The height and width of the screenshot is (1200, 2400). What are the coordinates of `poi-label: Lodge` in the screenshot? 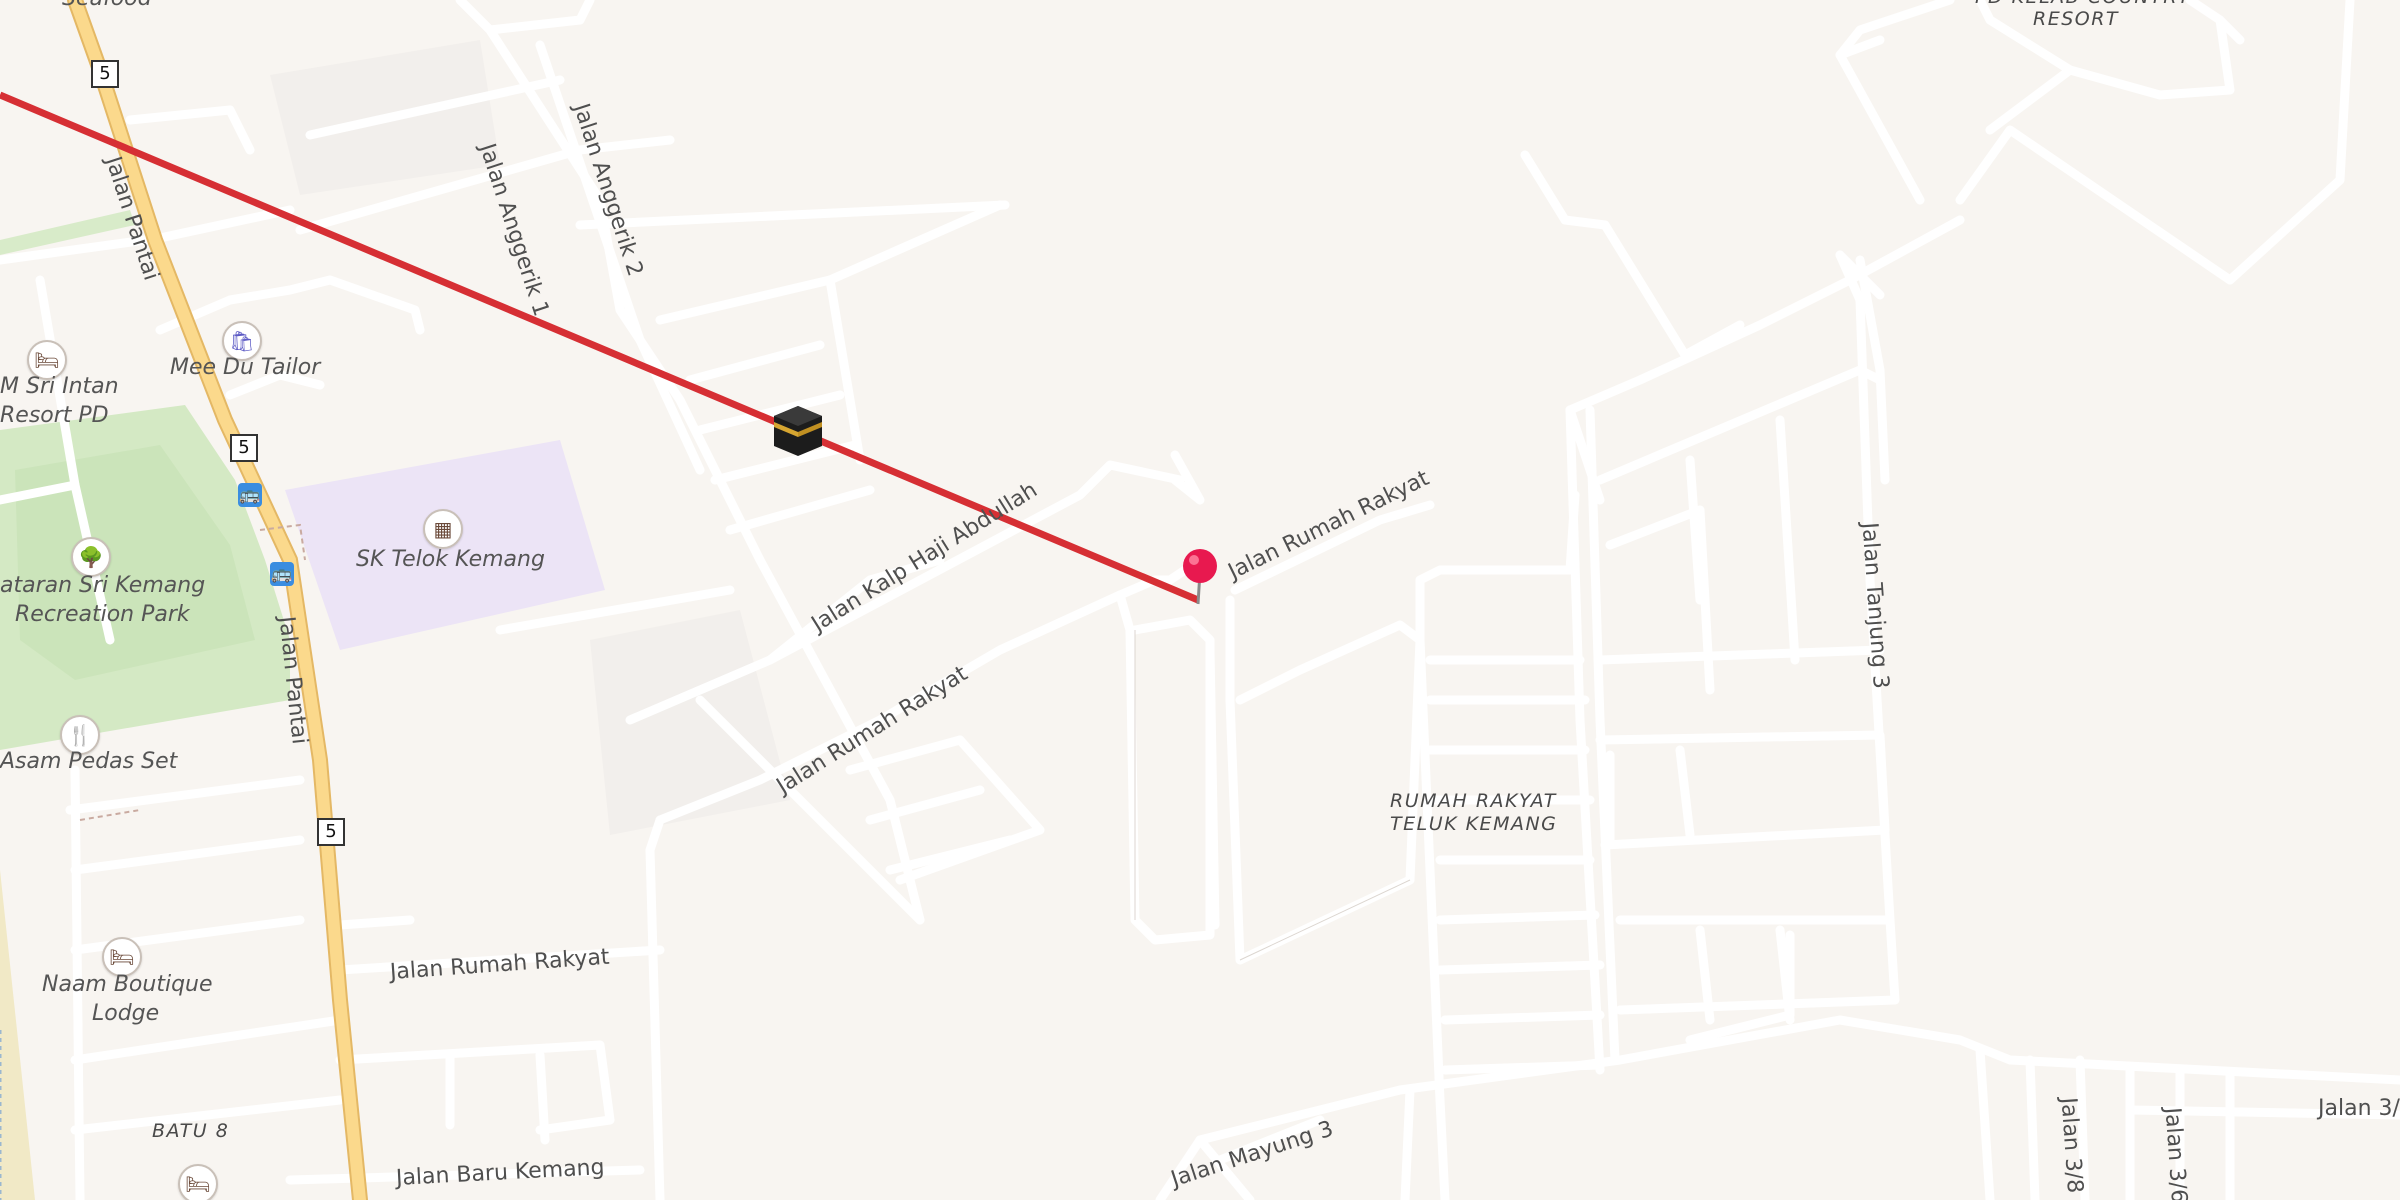 It's located at (126, 1013).